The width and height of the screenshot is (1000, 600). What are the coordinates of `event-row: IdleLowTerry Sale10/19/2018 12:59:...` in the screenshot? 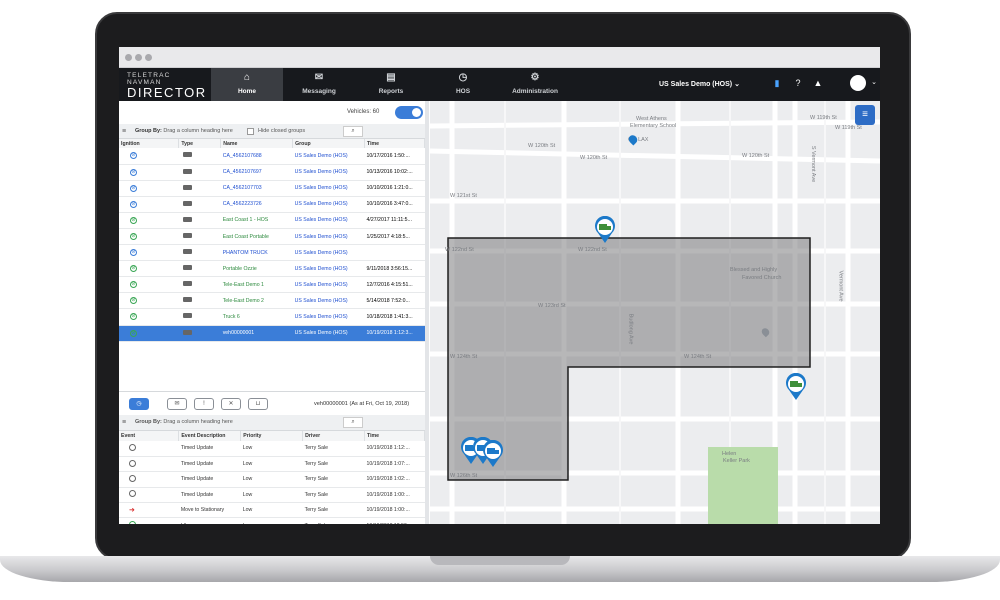 It's located at (272, 520).